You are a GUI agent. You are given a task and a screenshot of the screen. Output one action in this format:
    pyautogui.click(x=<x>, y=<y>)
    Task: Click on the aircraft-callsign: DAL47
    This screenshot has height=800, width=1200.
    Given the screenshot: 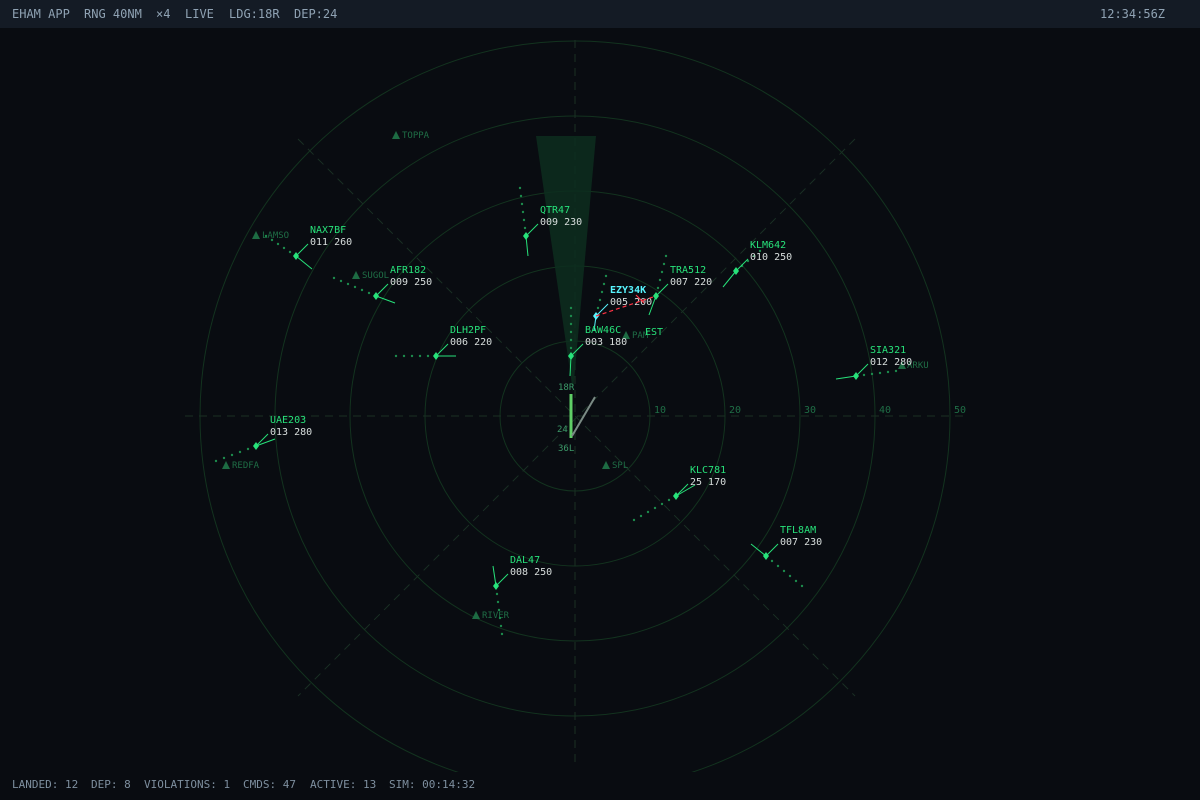 What is the action you would take?
    pyautogui.click(x=525, y=560)
    